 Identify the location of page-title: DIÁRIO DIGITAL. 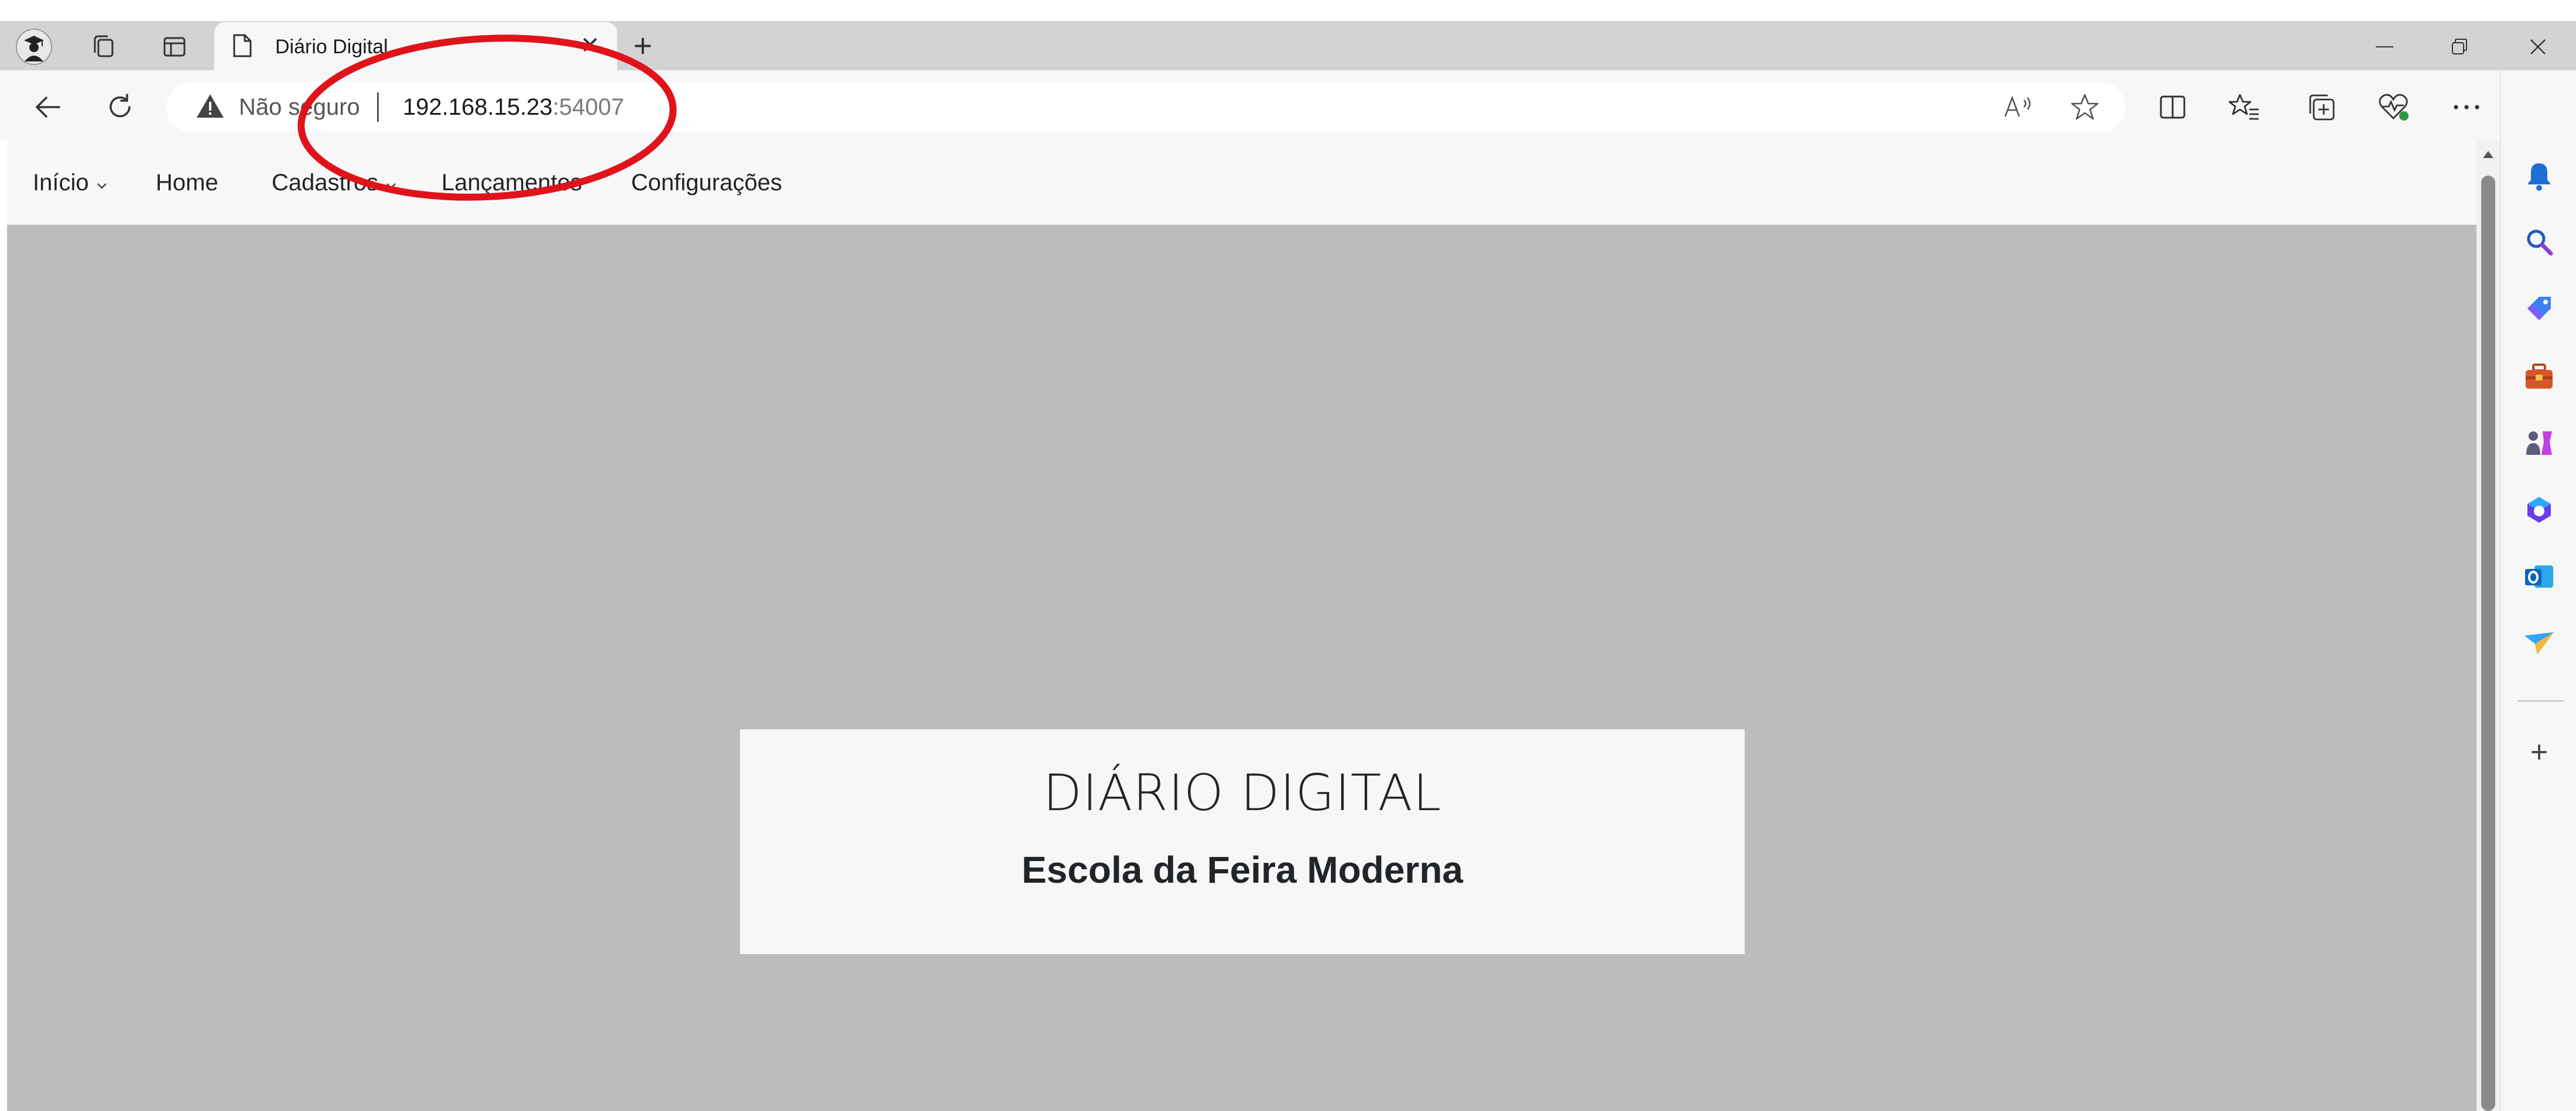
(1242, 793).